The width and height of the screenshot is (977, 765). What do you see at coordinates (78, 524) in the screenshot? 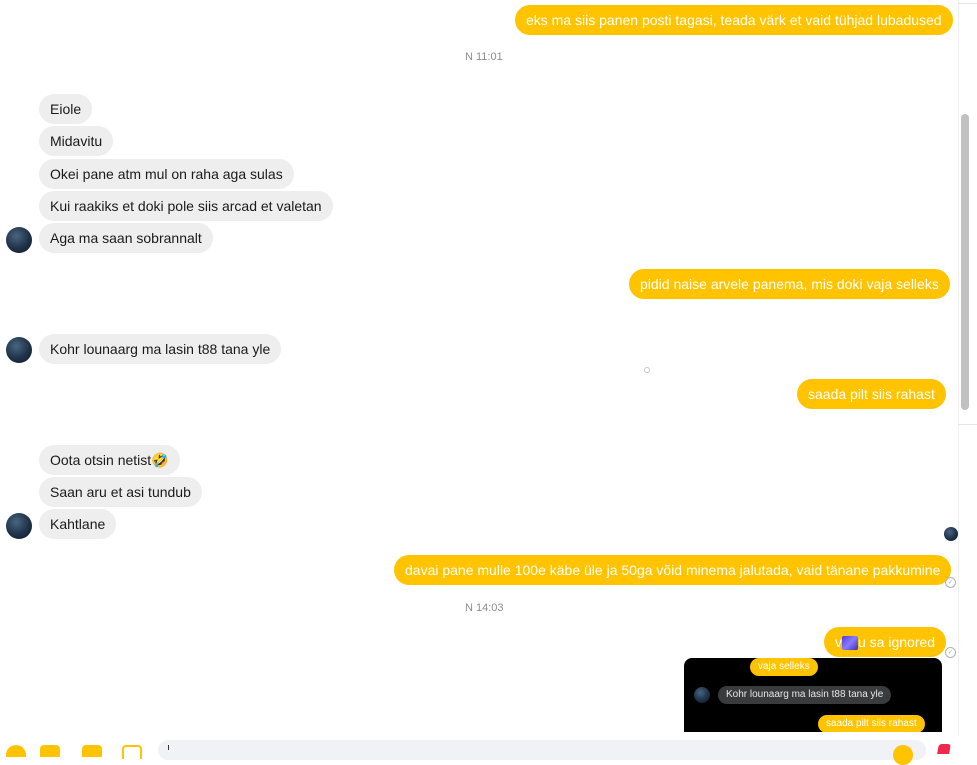
I see `message-incoming: Kahtlane` at bounding box center [78, 524].